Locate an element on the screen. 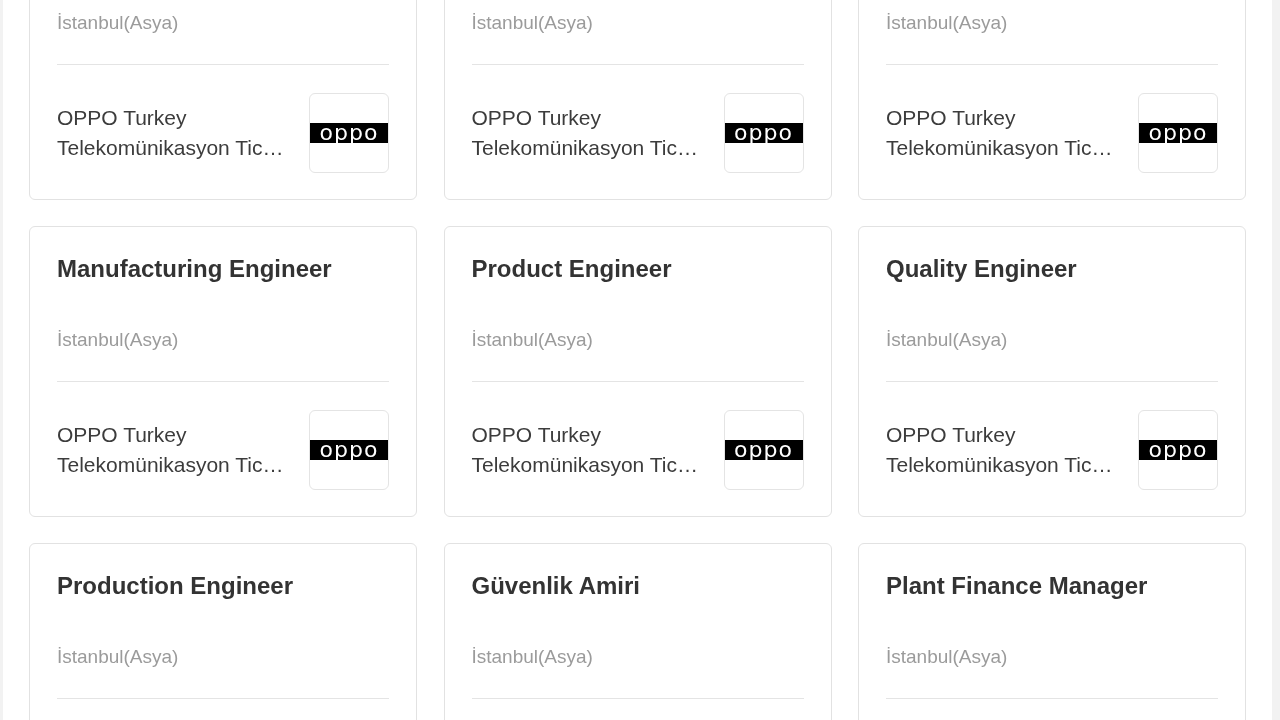 This screenshot has height=720, width=1280. job-title: Production Engineer is located at coordinates (175, 585).